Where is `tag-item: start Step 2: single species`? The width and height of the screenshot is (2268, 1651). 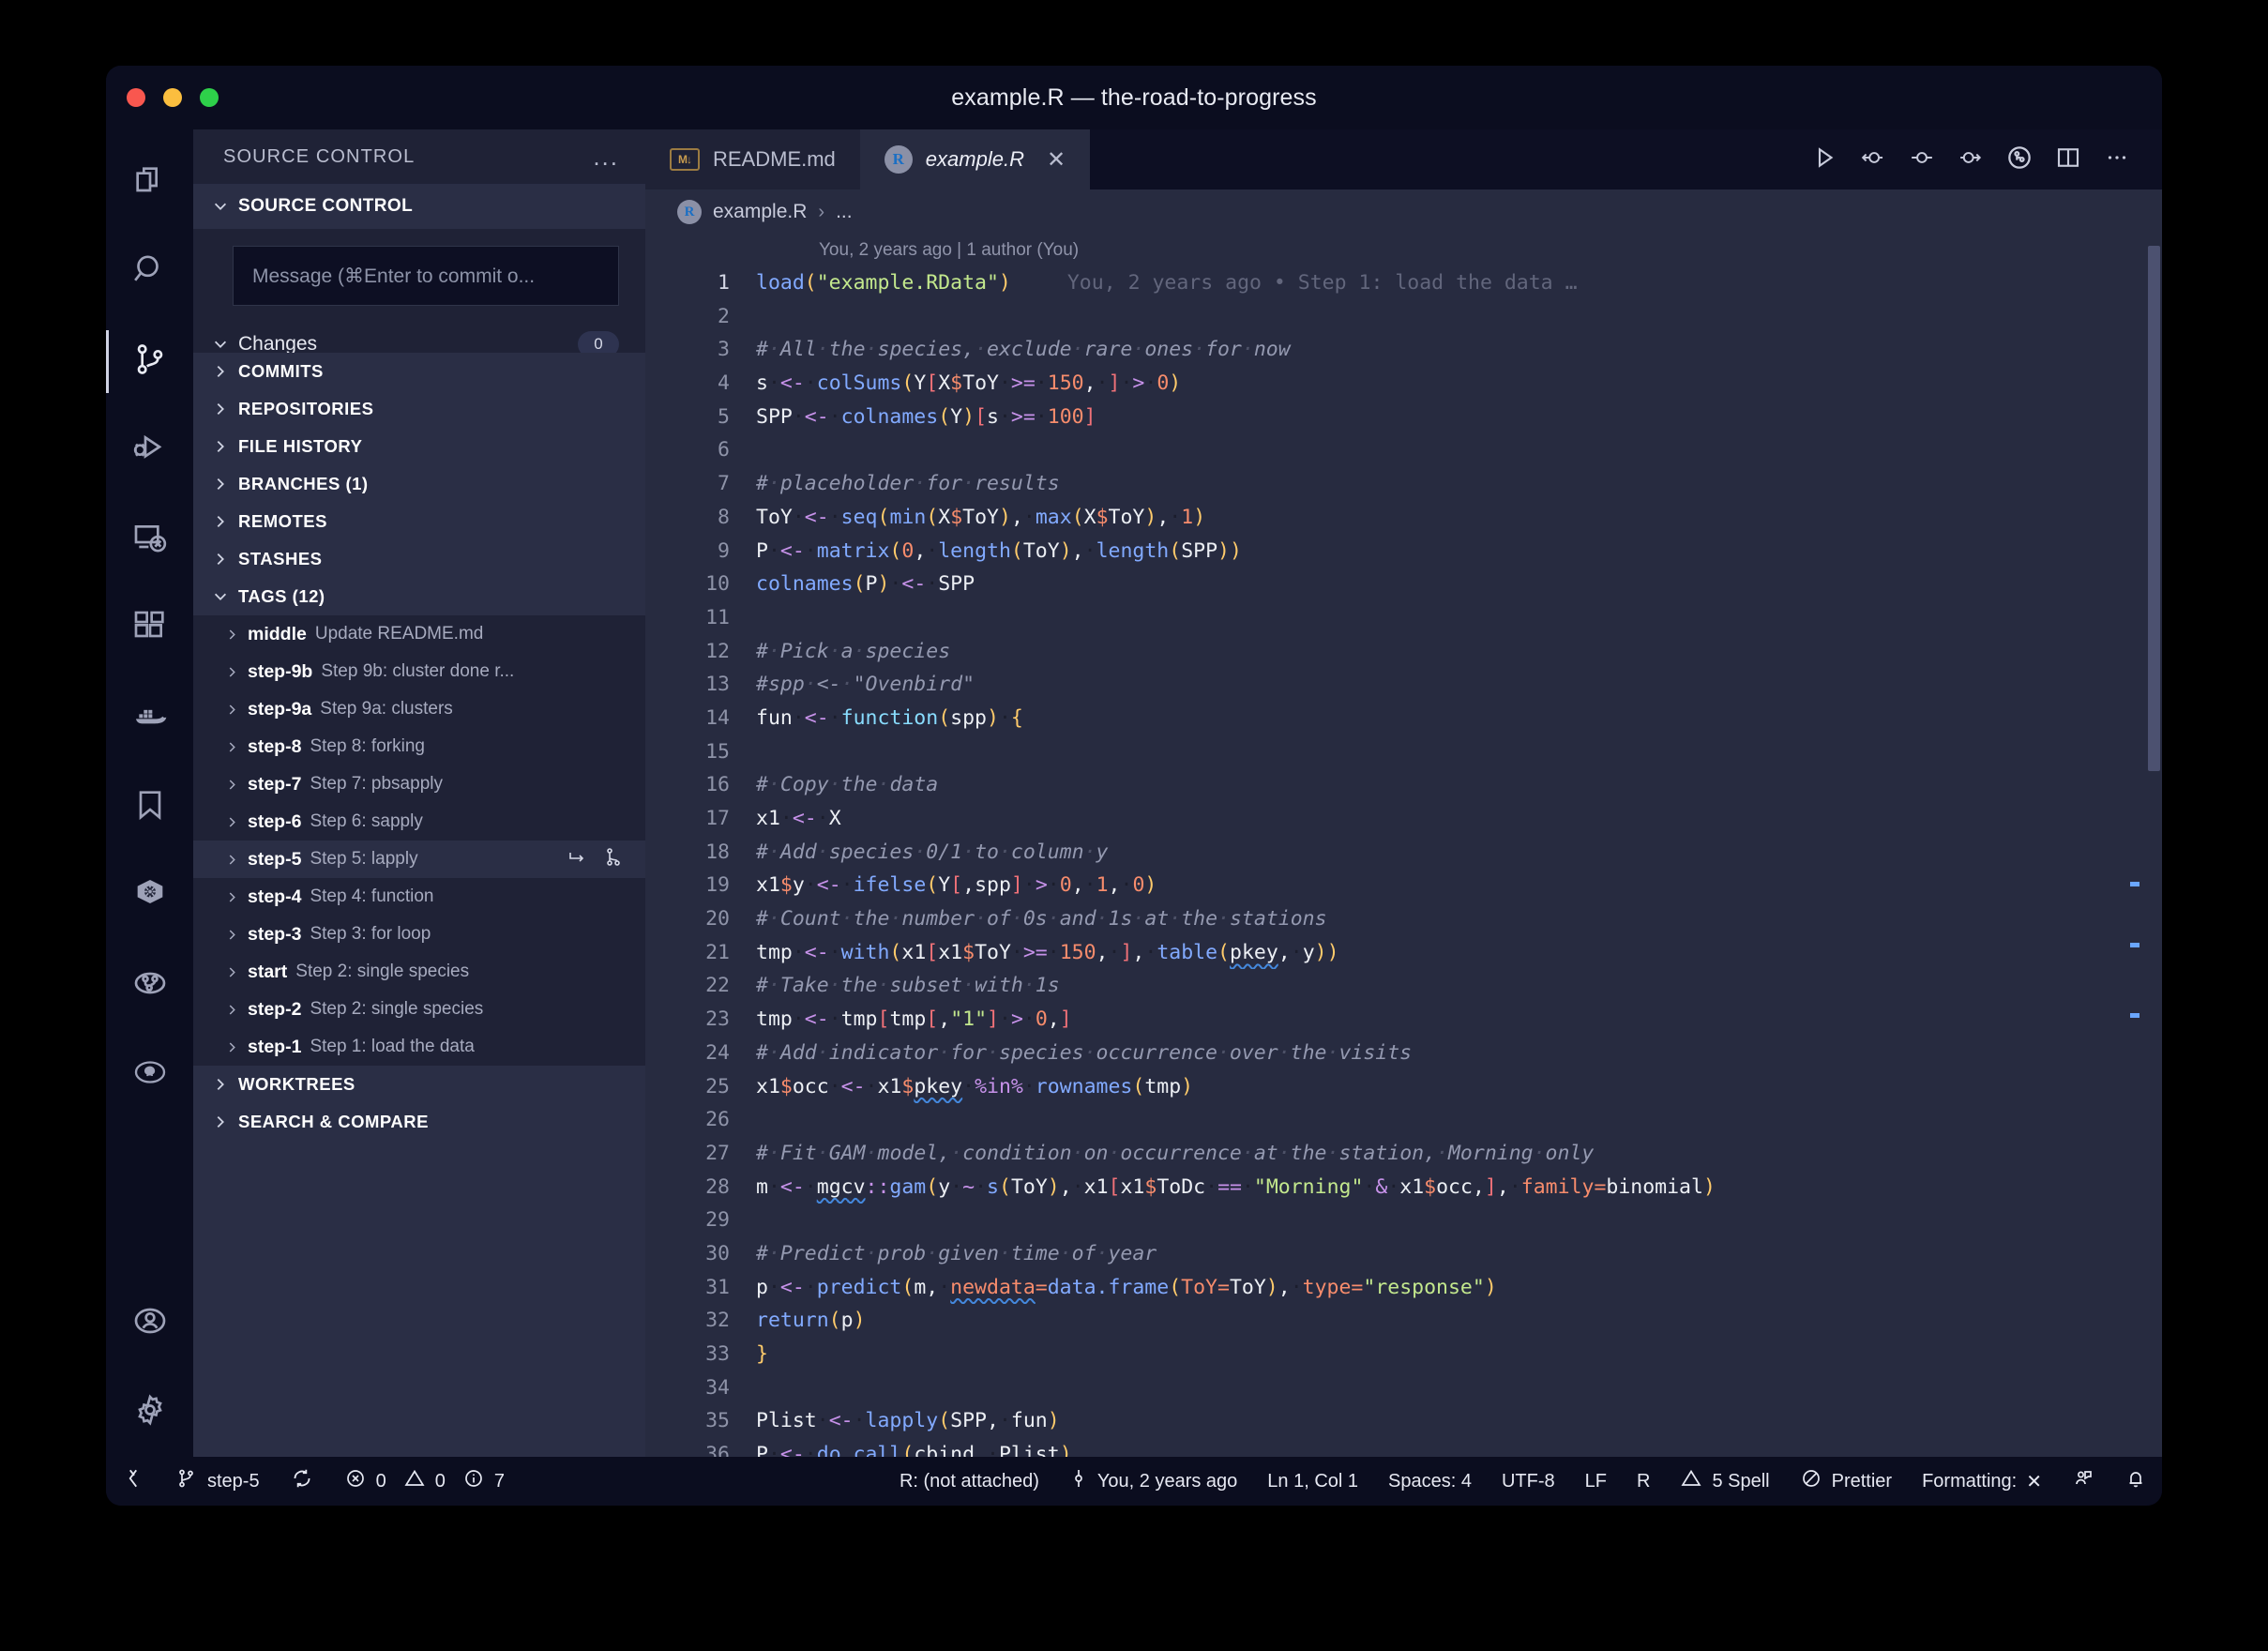 tag-item: start Step 2: single species is located at coordinates (419, 972).